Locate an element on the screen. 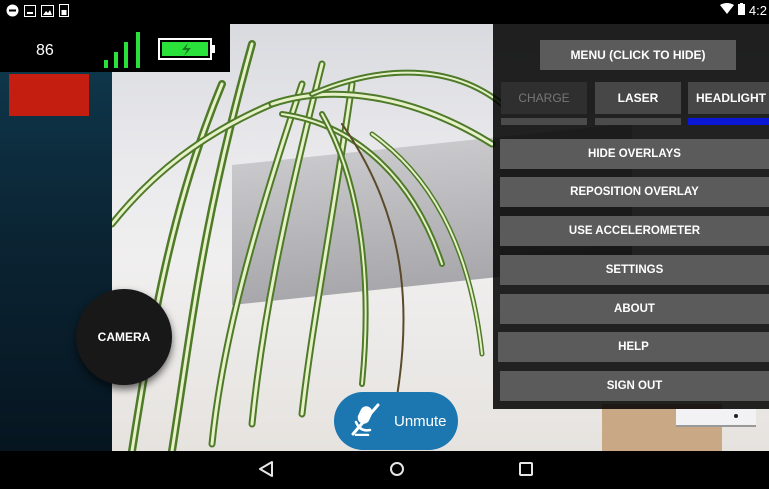 The width and height of the screenshot is (769, 489). about-button: ABOUT is located at coordinates (634, 309).